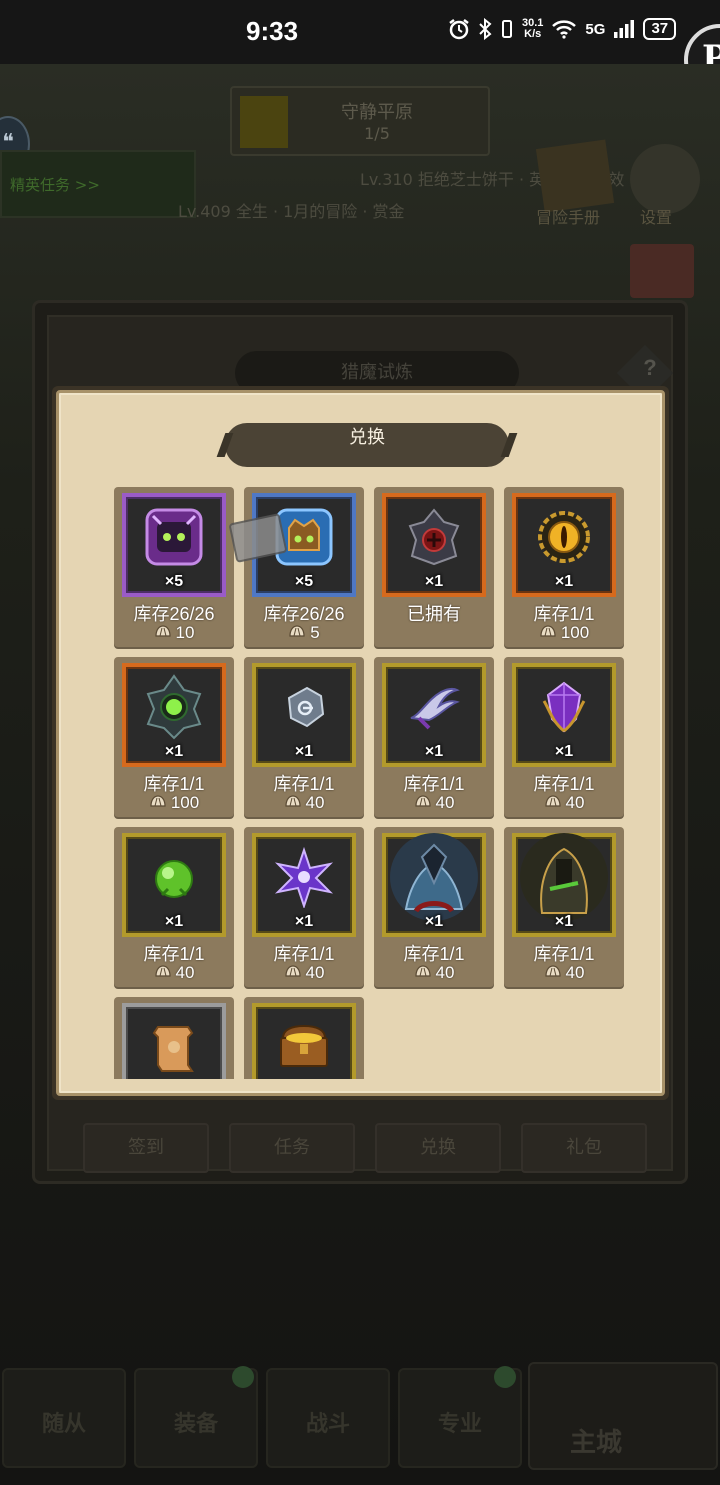 This screenshot has height=1485, width=720. Describe the element at coordinates (595, 29) in the screenshot. I see `network-type-label: 5G` at that location.